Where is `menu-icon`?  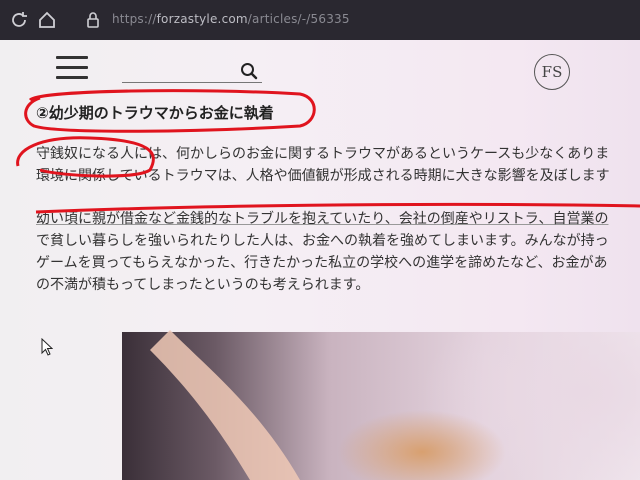 menu-icon is located at coordinates (72, 68).